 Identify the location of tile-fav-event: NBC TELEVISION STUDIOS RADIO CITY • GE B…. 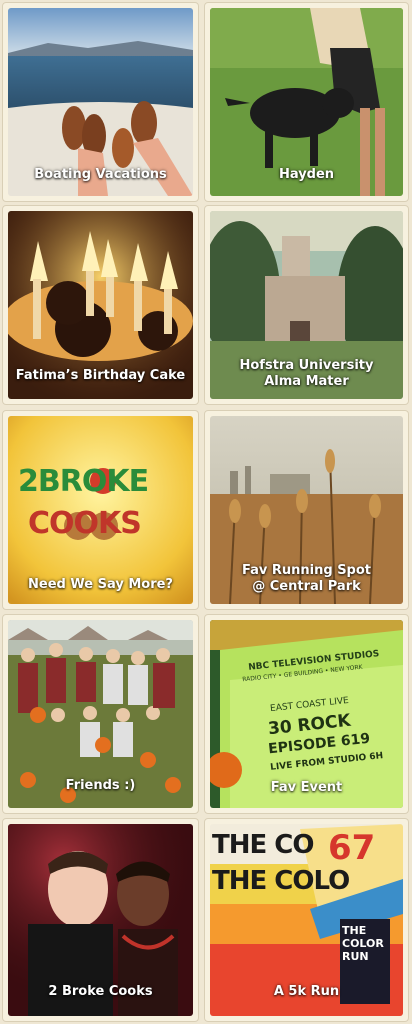
(306, 714).